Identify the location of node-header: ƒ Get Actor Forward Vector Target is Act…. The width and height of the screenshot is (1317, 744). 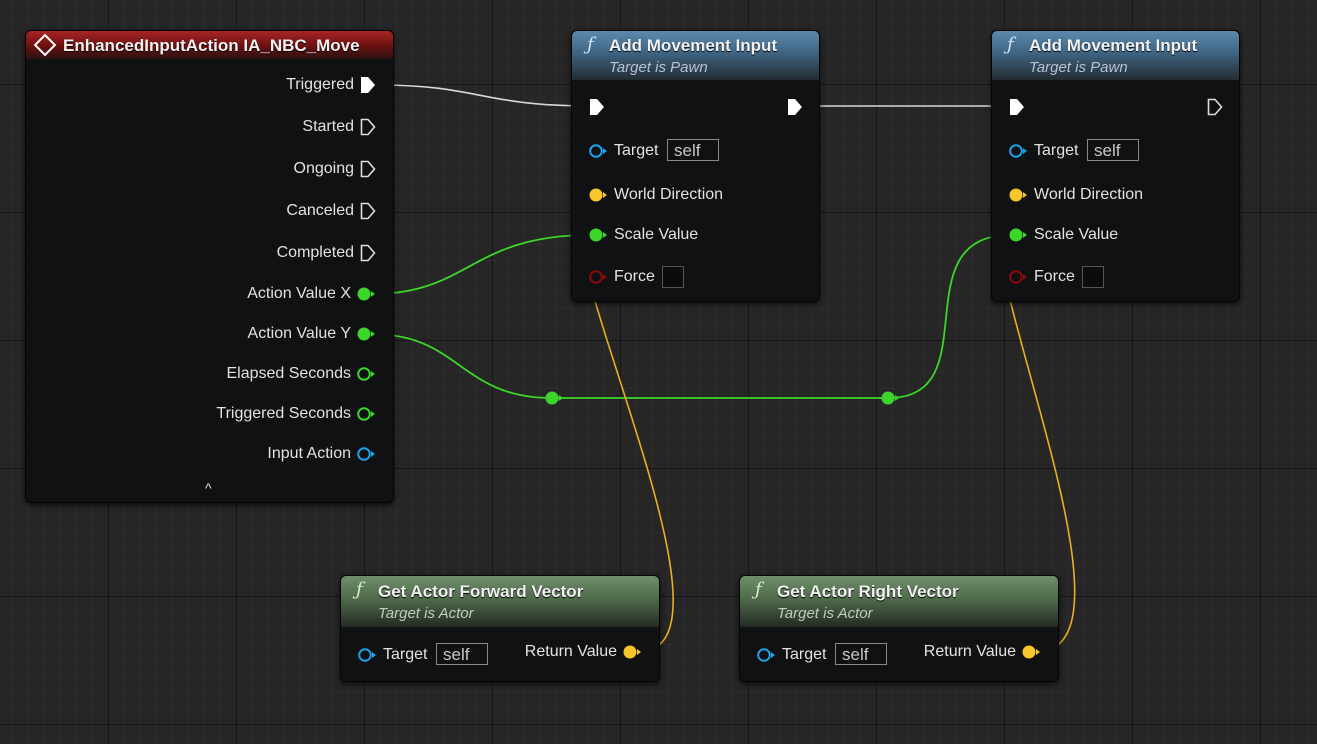
(500, 601).